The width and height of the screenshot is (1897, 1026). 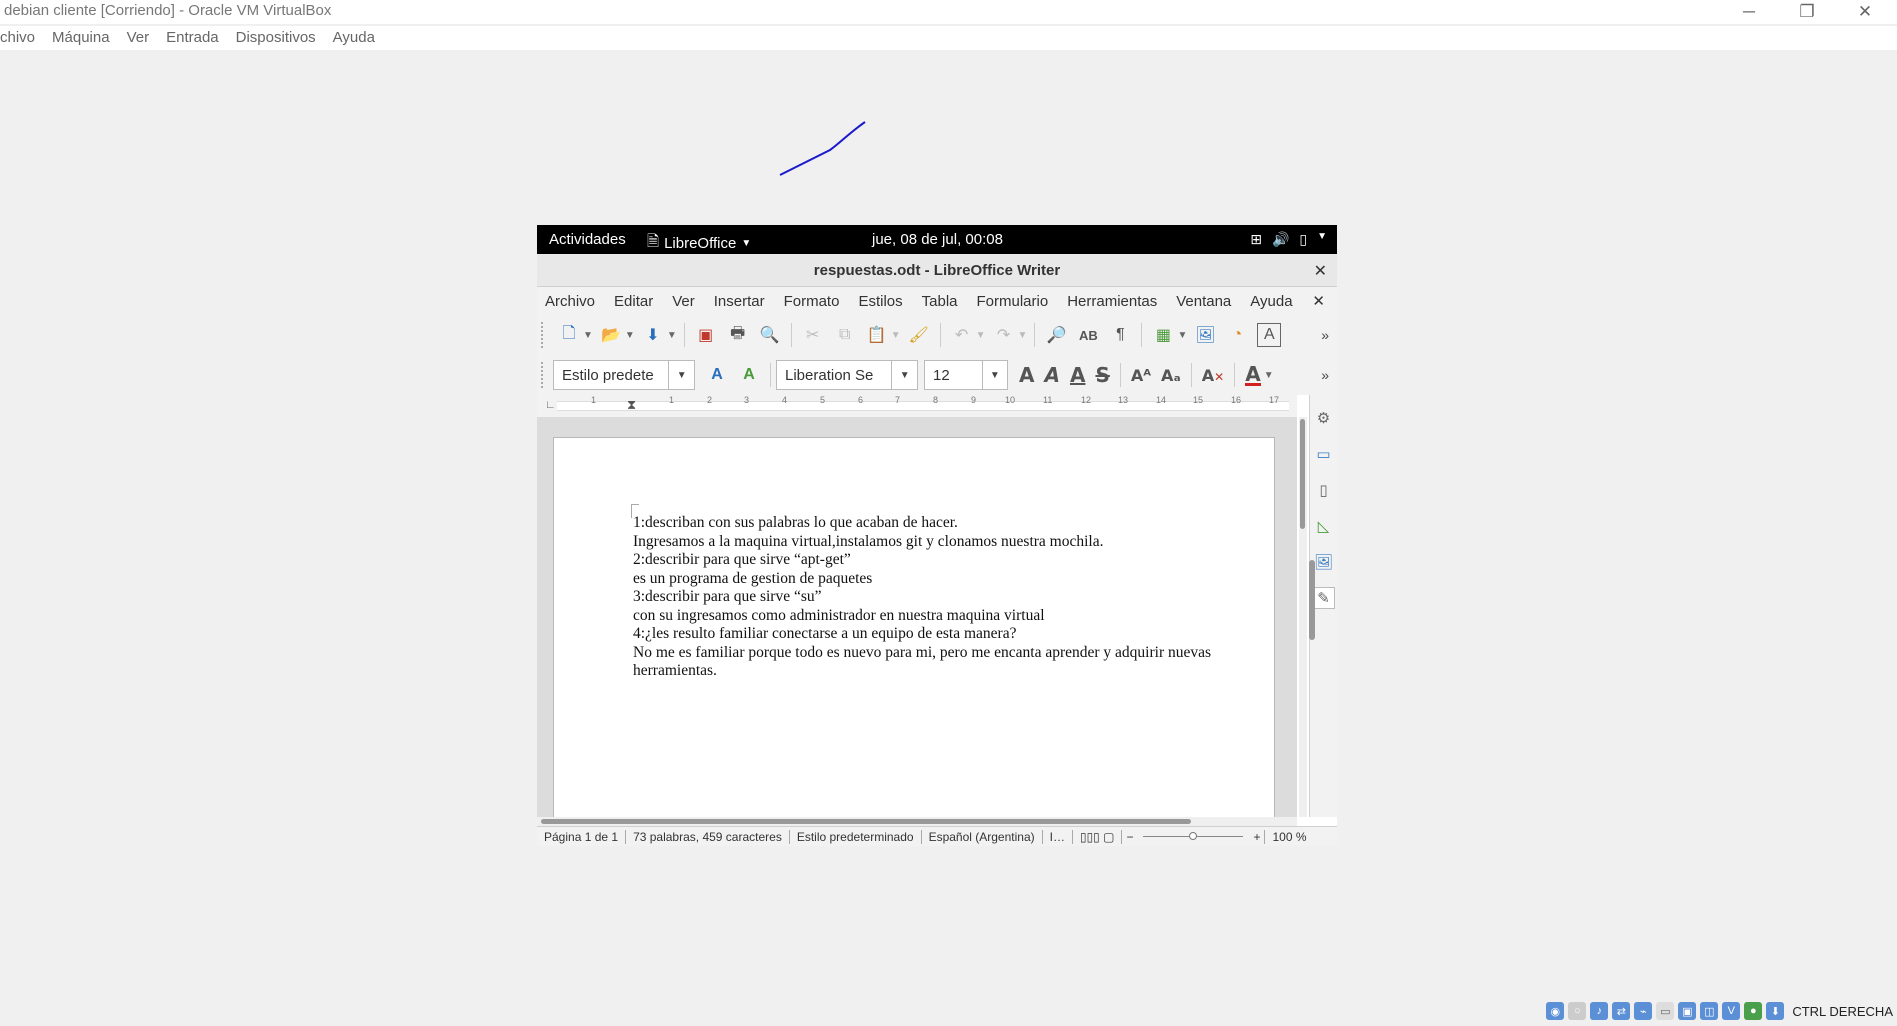 What do you see at coordinates (966, 375) in the screenshot?
I see `font-size-combo: 12 ▼` at bounding box center [966, 375].